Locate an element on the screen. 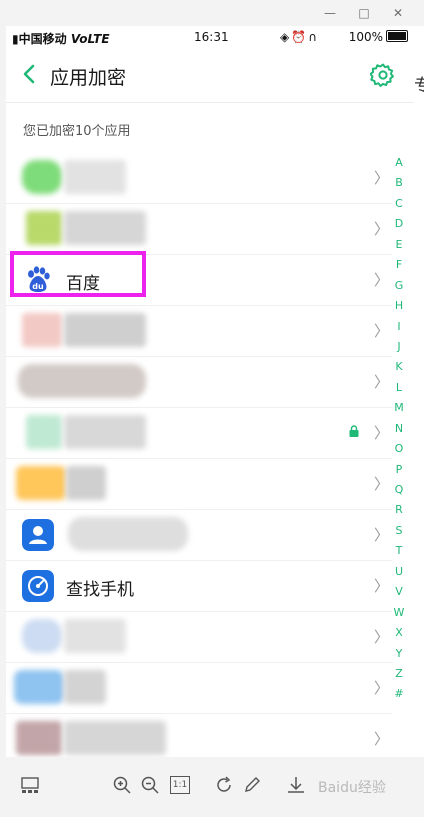 This screenshot has width=424, height=817. status-icons: ◈⏰∩ is located at coordinates (299, 37).